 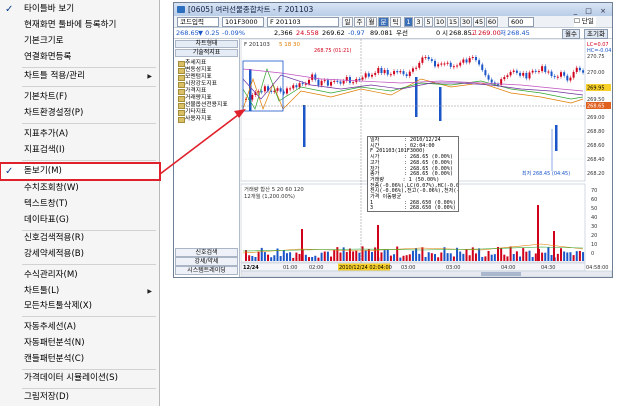 What do you see at coordinates (195, 70) in the screenshot?
I see `indicator-folder: 변동성지표` at bounding box center [195, 70].